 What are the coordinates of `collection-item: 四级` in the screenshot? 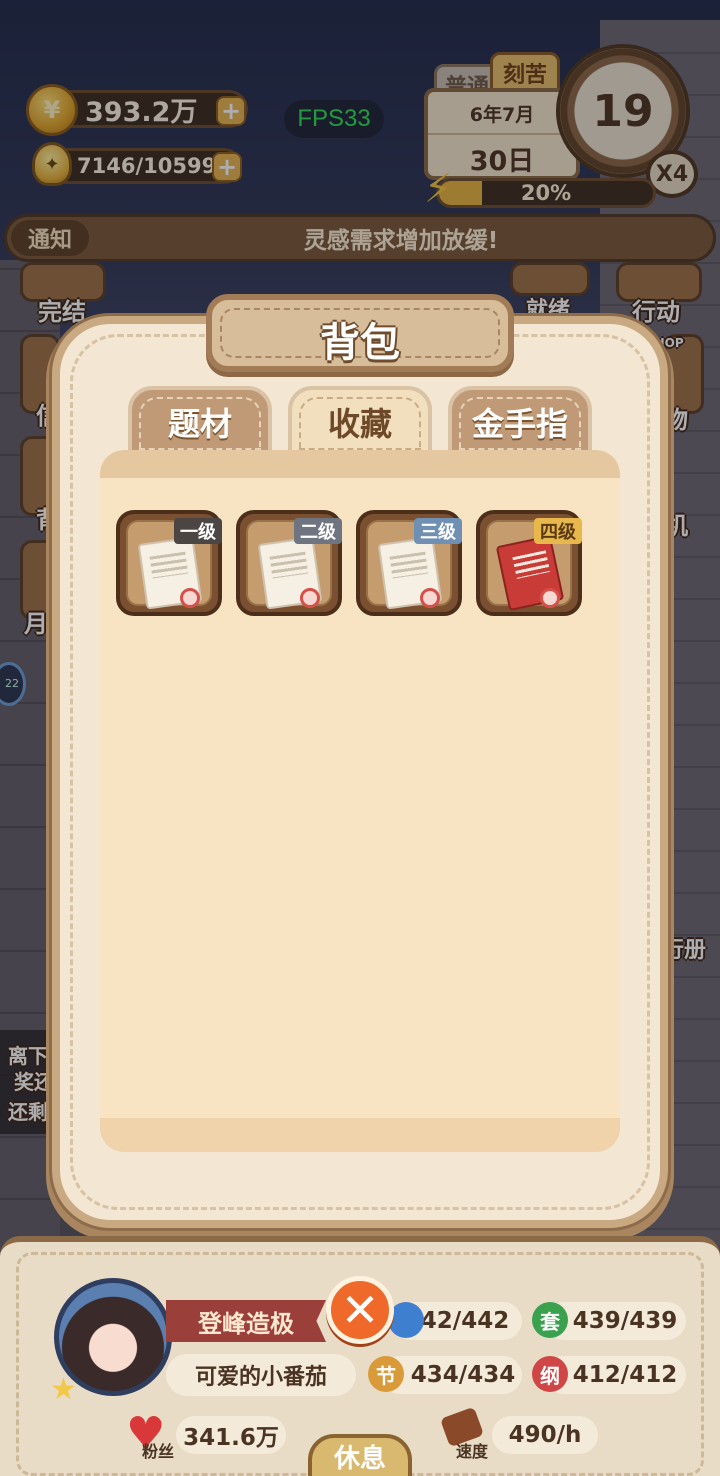 It's located at (529, 563).